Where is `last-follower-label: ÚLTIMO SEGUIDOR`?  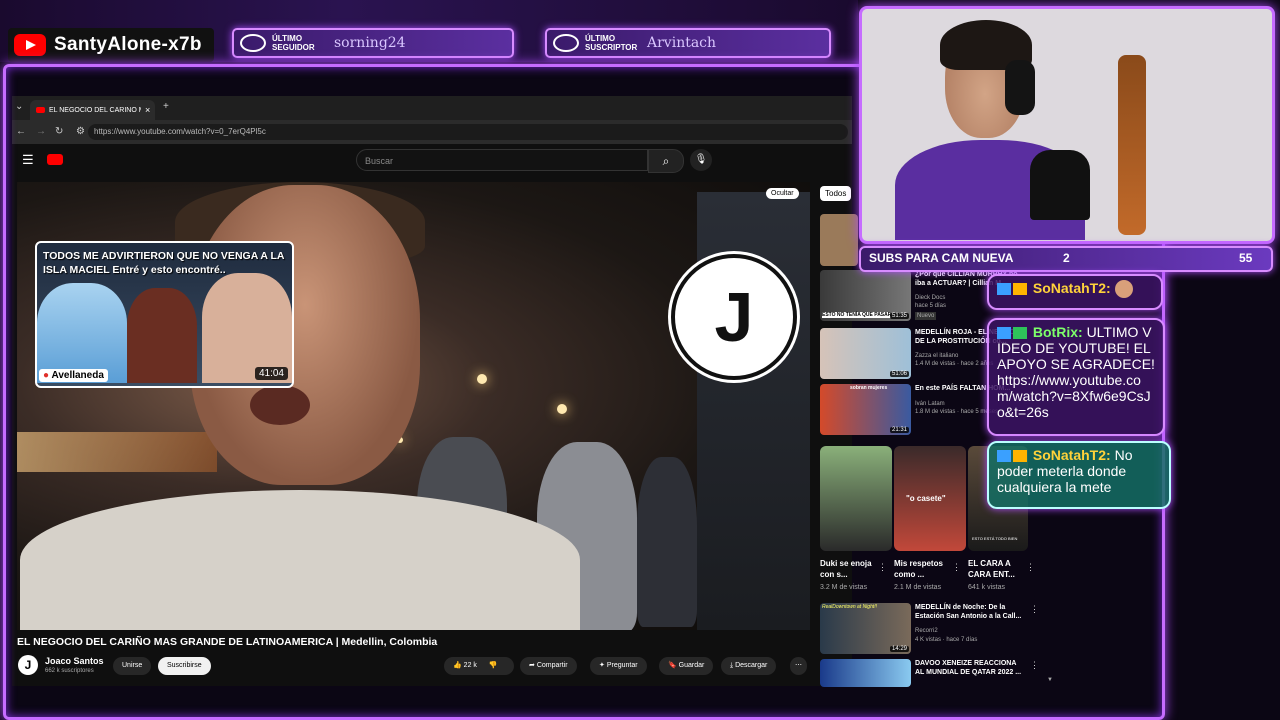 last-follower-label: ÚLTIMO SEGUIDOR is located at coordinates (293, 43).